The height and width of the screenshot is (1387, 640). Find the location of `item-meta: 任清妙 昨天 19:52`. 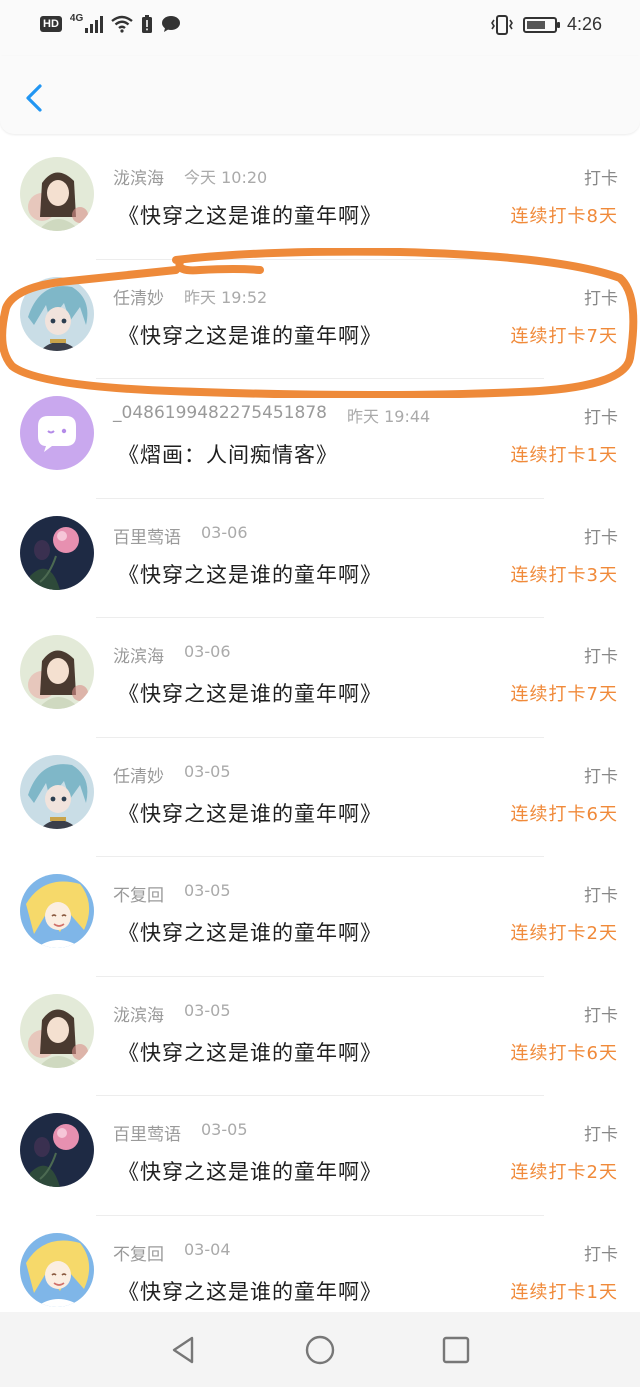

item-meta: 任清妙 昨天 19:52 is located at coordinates (190, 296).